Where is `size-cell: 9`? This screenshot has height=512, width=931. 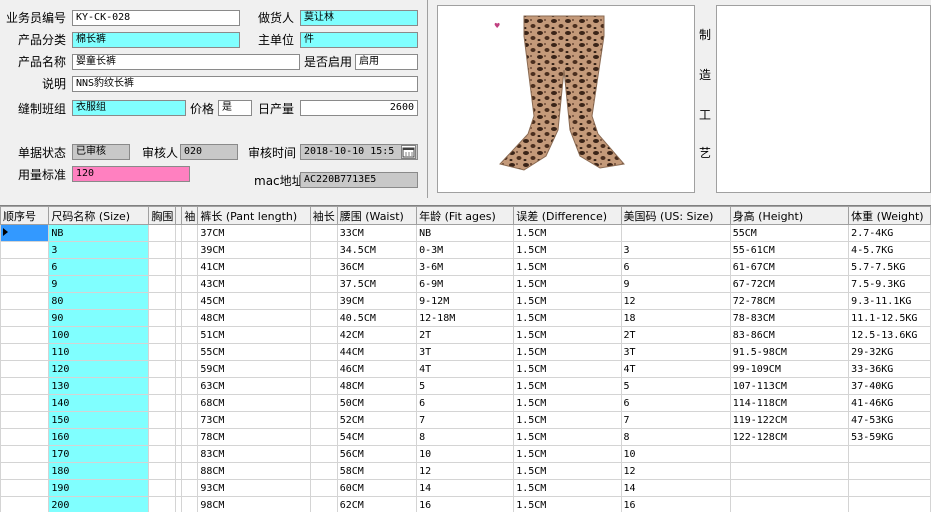
size-cell: 9 is located at coordinates (99, 284).